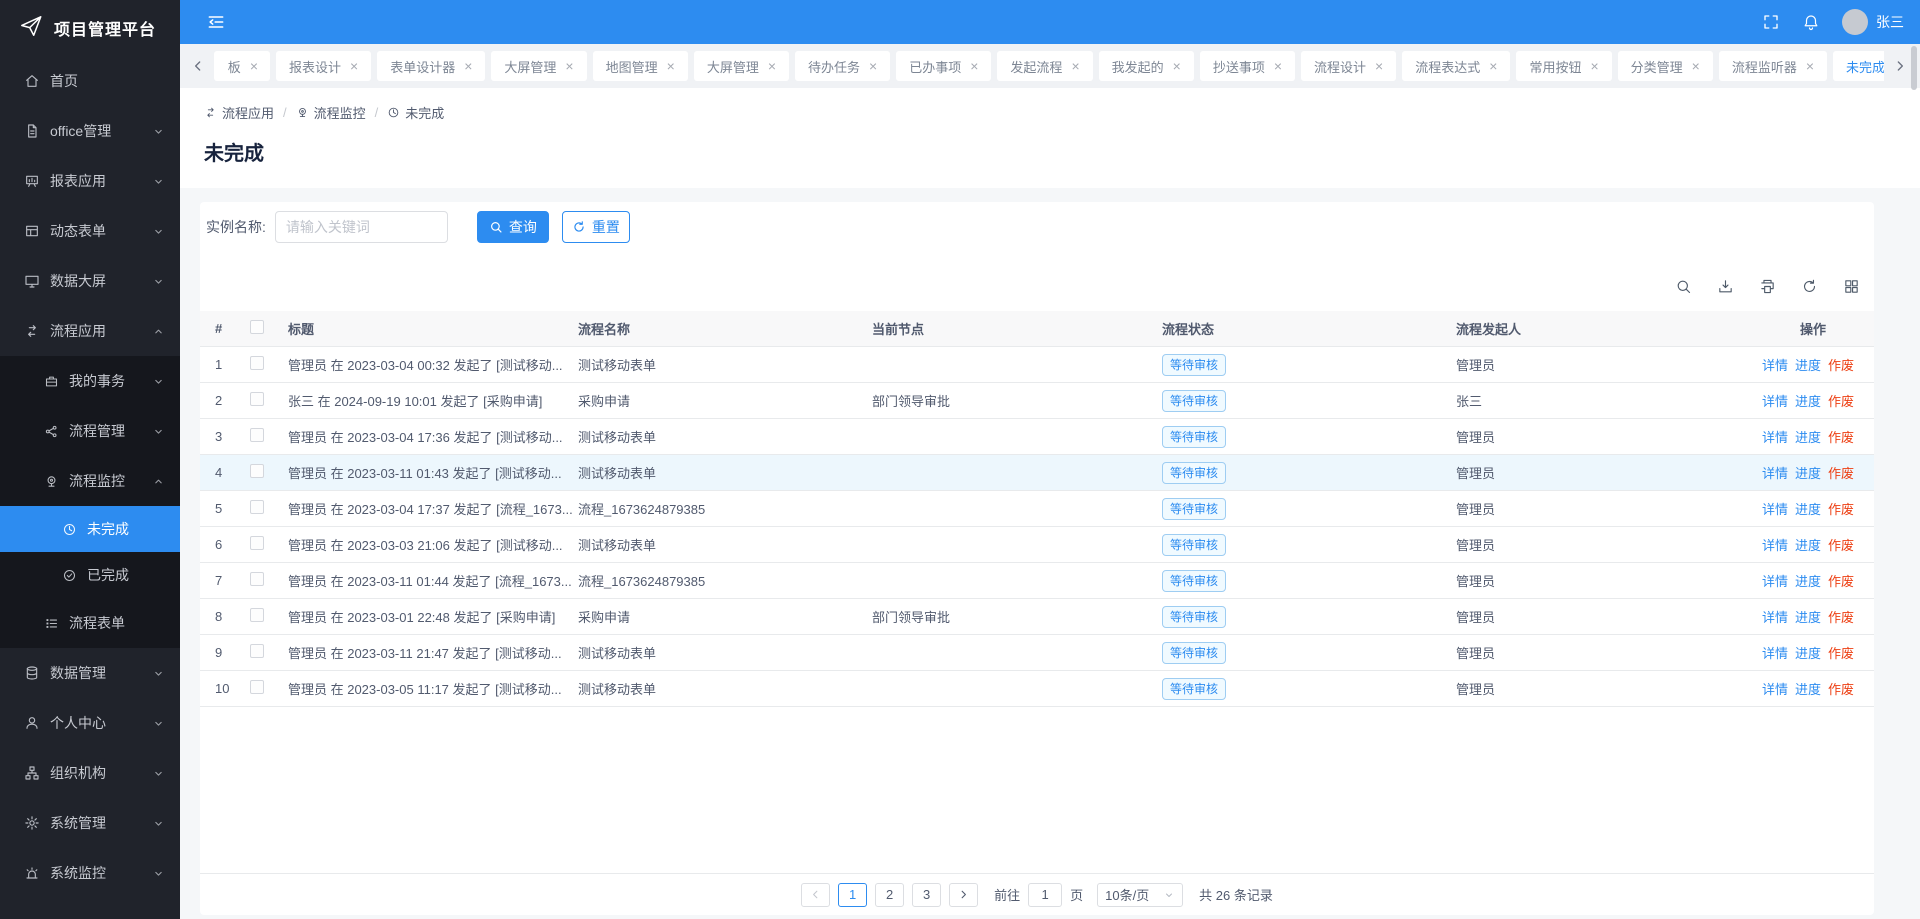  What do you see at coordinates (90, 673) in the screenshot?
I see `sidebar-item-data-manage: 数据管理` at bounding box center [90, 673].